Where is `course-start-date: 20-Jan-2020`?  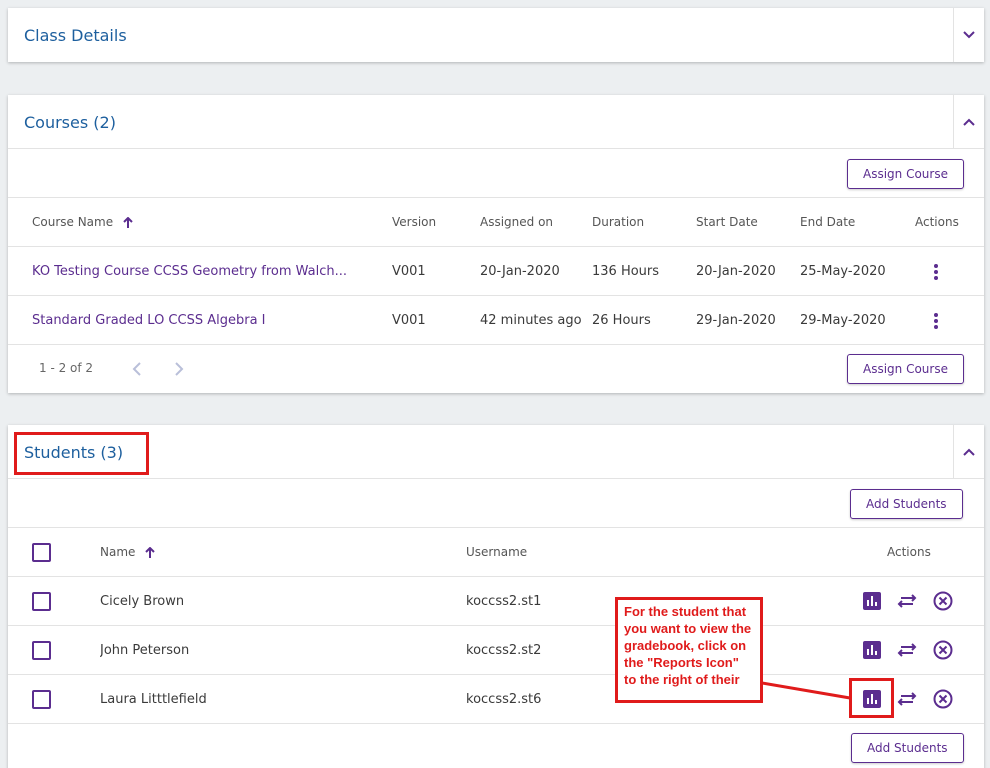 course-start-date: 20-Jan-2020 is located at coordinates (736, 271).